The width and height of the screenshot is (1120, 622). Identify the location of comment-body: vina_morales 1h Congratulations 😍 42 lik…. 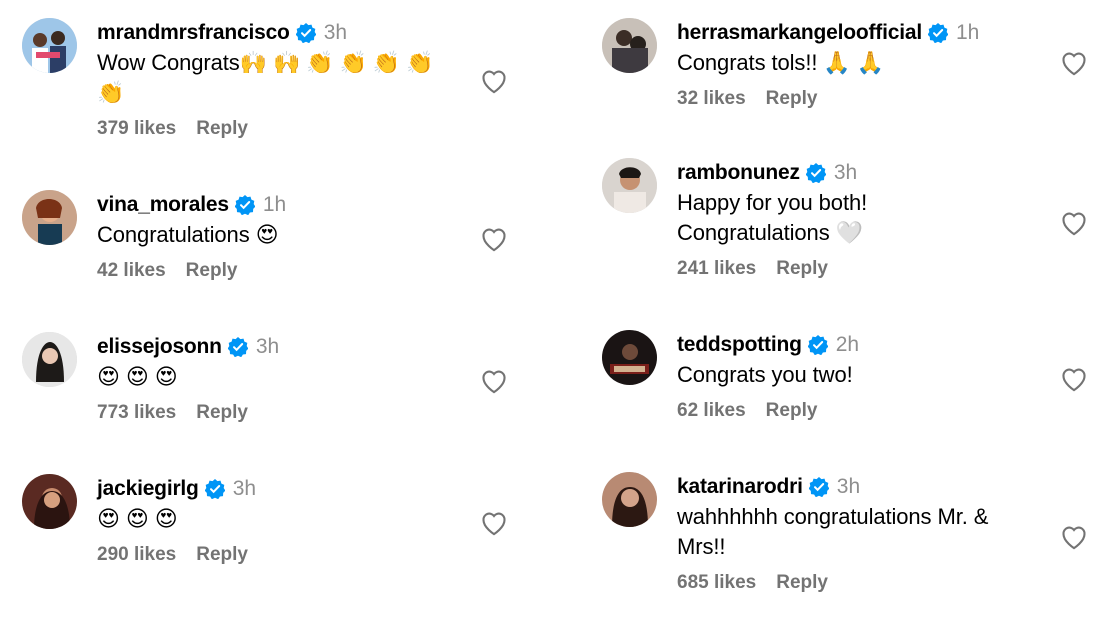
(287, 236).